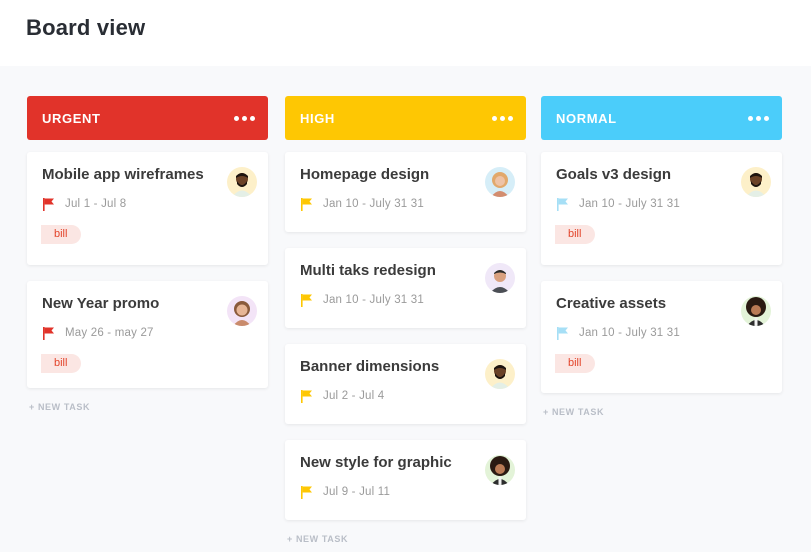  I want to click on column-title: URGENT, so click(71, 118).